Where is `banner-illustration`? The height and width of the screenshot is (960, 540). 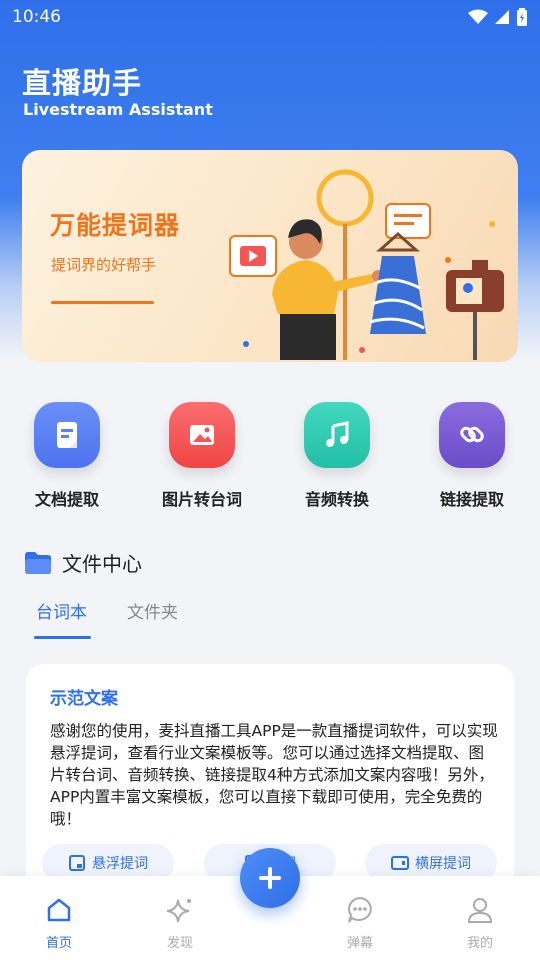 banner-illustration is located at coordinates (366, 264).